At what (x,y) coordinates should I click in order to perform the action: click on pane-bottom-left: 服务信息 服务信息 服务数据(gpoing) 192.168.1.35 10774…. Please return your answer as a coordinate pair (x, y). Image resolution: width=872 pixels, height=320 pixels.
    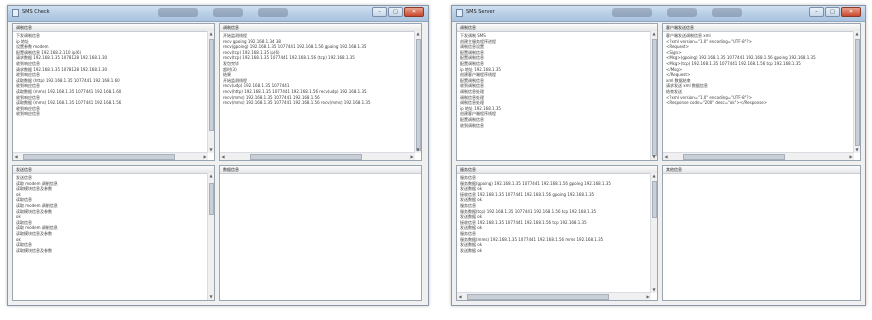
    Looking at the image, I should click on (557, 233).